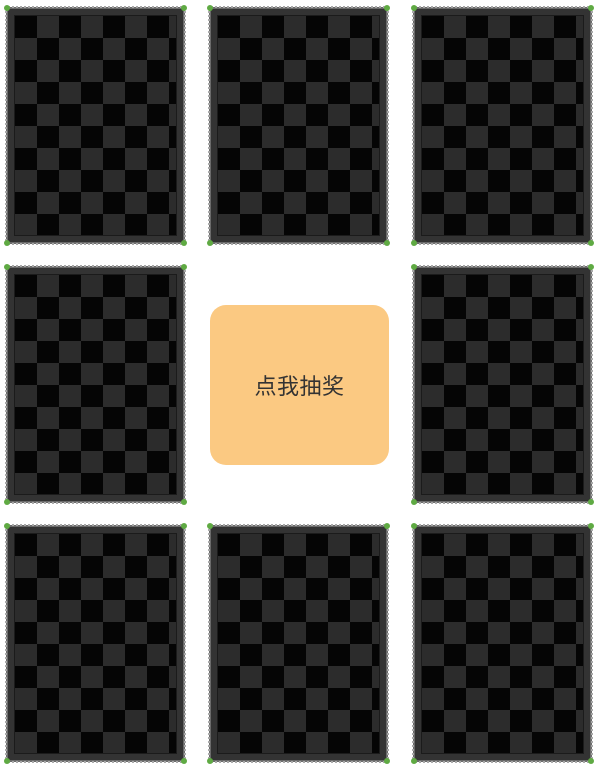 This screenshot has height=769, width=600. Describe the element at coordinates (299, 387) in the screenshot. I see `draw-button-label: 点我抽奖` at that location.